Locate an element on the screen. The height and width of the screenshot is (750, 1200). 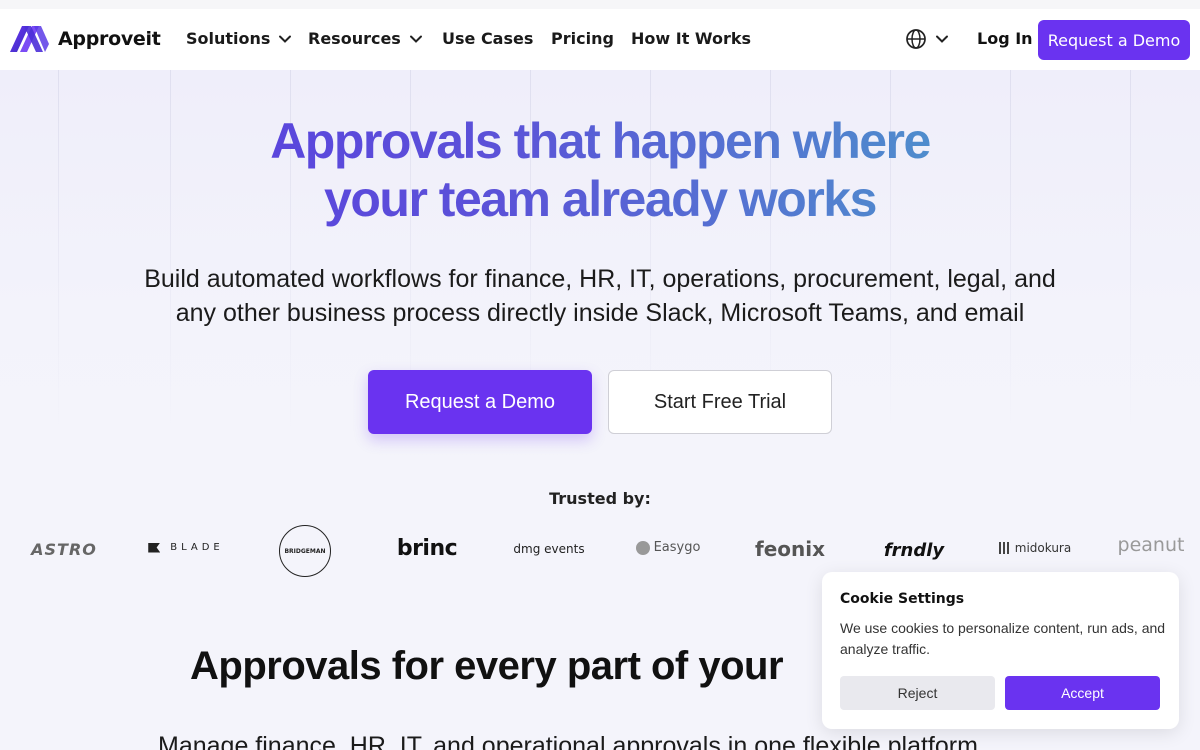
logo-midokura: midokura is located at coordinates (1035, 548).